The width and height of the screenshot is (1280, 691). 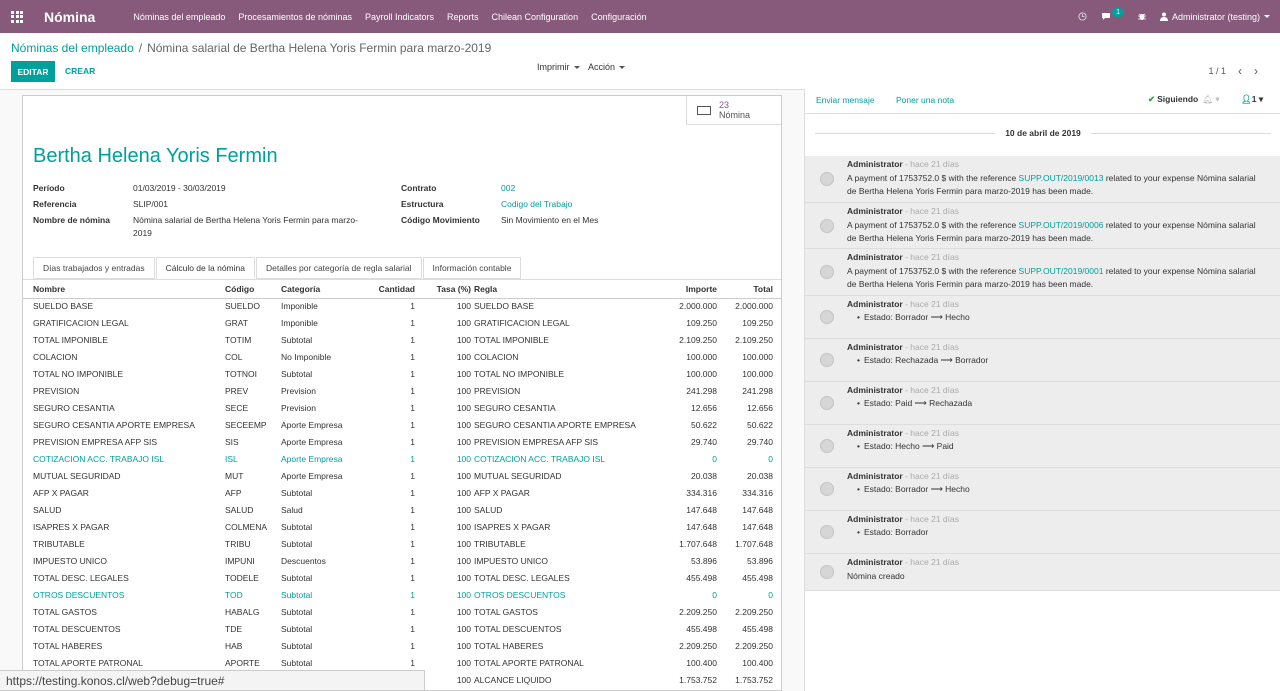 What do you see at coordinates (298, 391) in the screenshot?
I see `cell-category: Prevision` at bounding box center [298, 391].